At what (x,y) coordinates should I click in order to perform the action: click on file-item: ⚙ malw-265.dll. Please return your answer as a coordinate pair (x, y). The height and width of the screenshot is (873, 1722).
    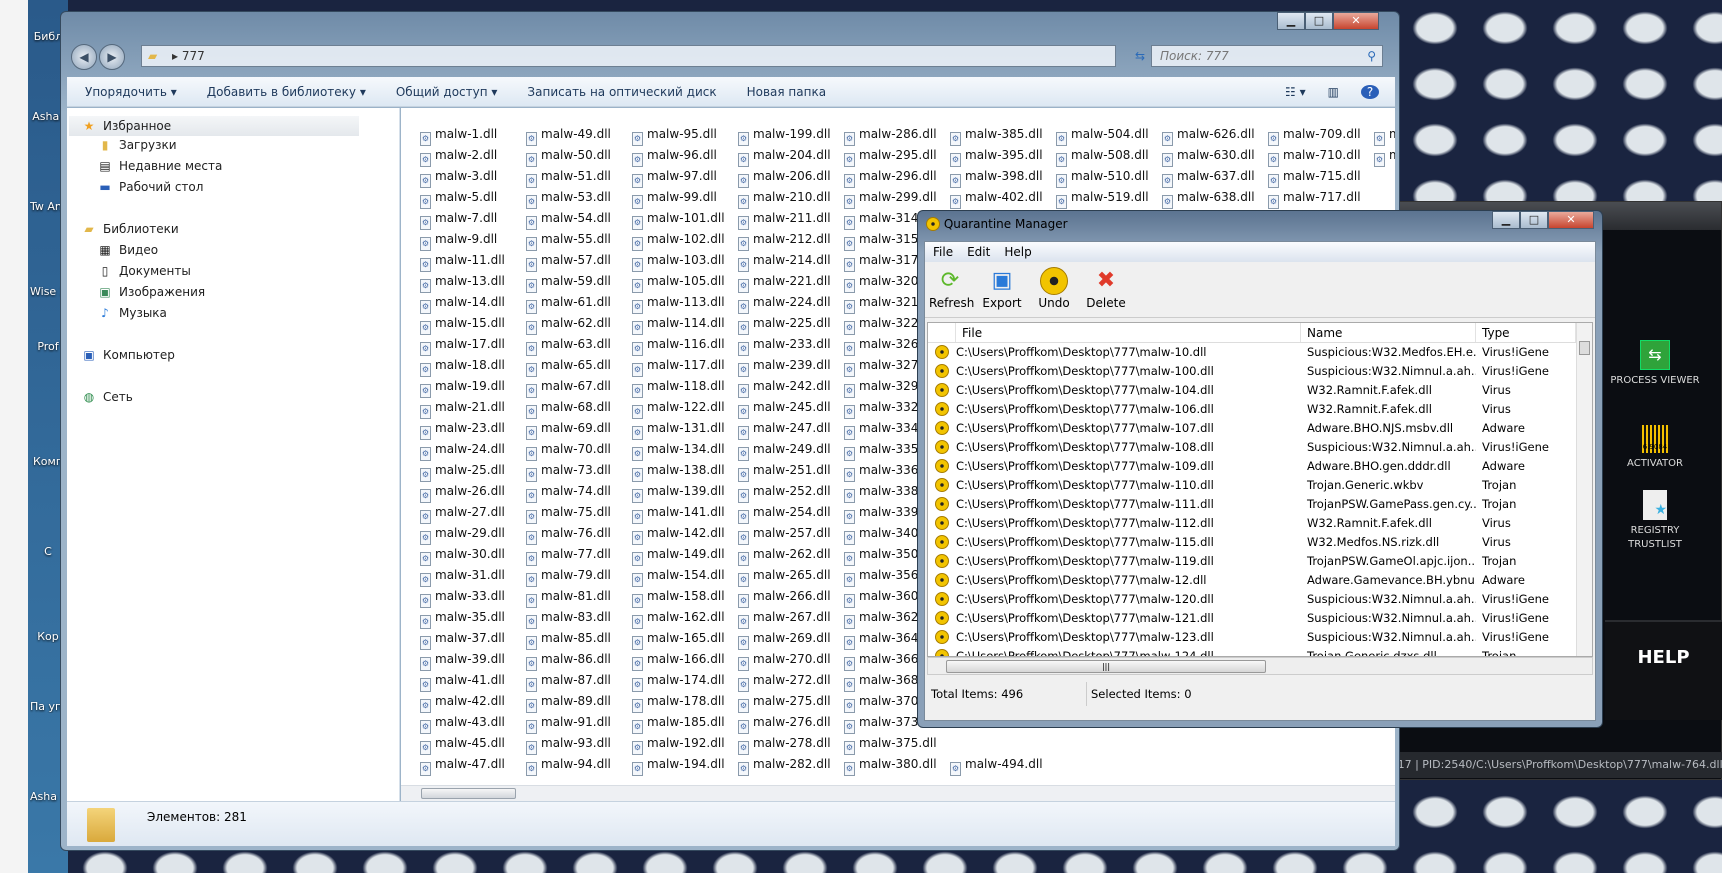
    Looking at the image, I should click on (784, 576).